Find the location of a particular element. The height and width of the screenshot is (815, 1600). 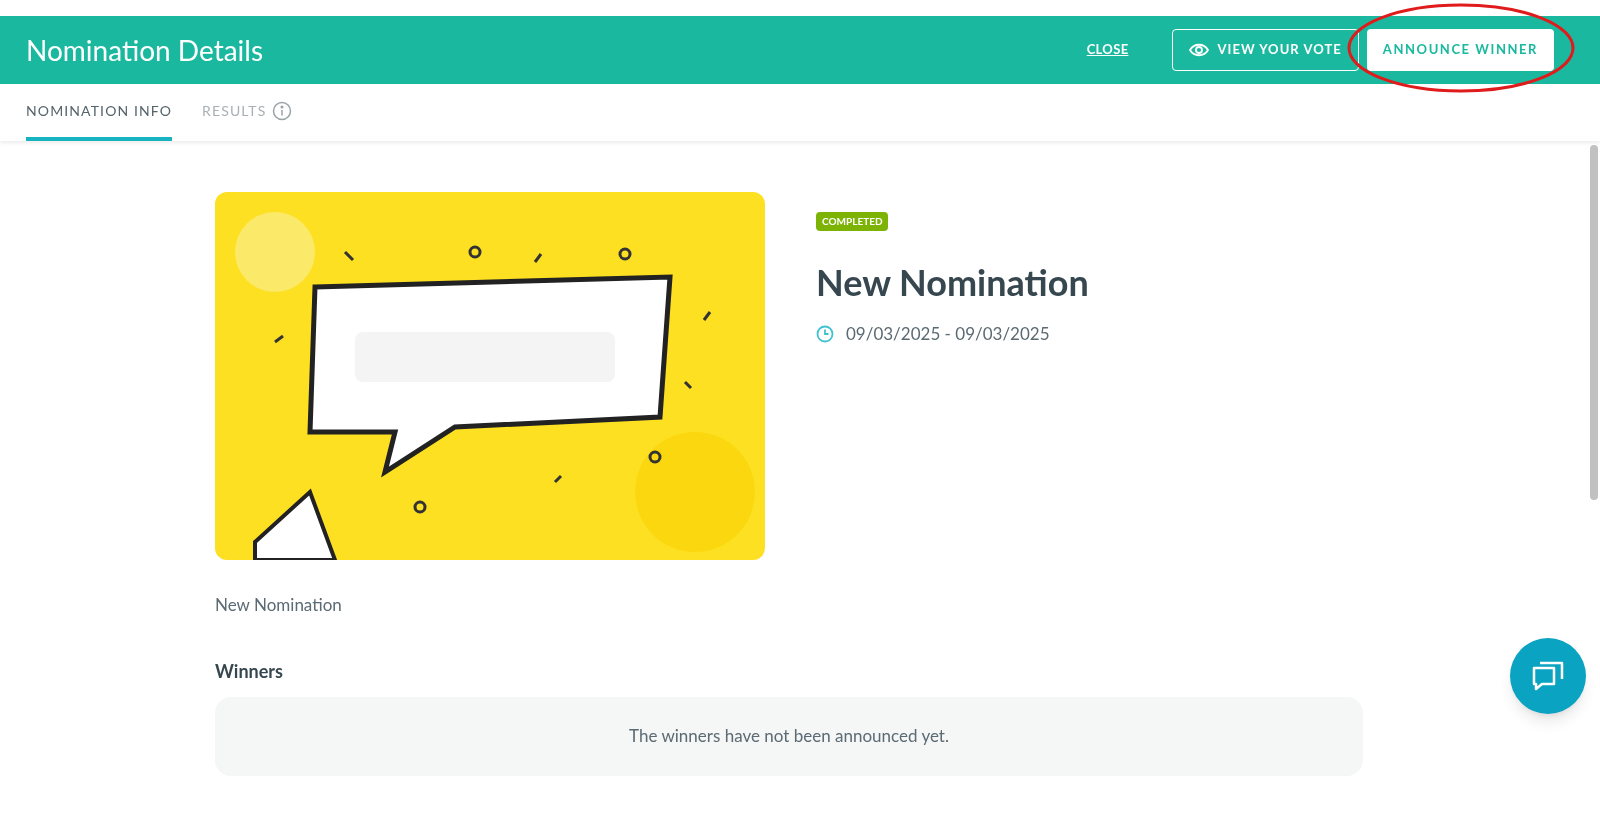

nomination-title: New Nomination is located at coordinates (952, 282).